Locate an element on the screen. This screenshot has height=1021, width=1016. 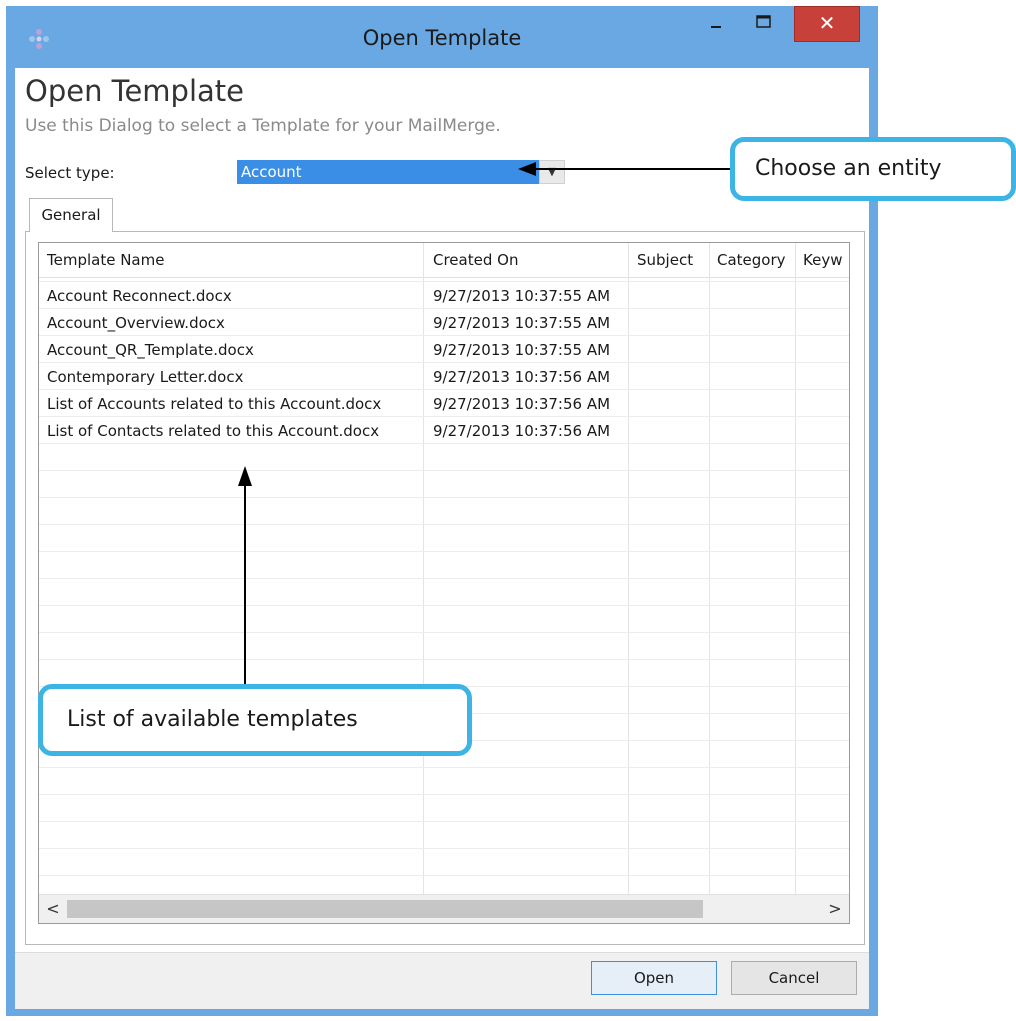
template-name-cell: Account Reconnect.docx is located at coordinates (139, 296).